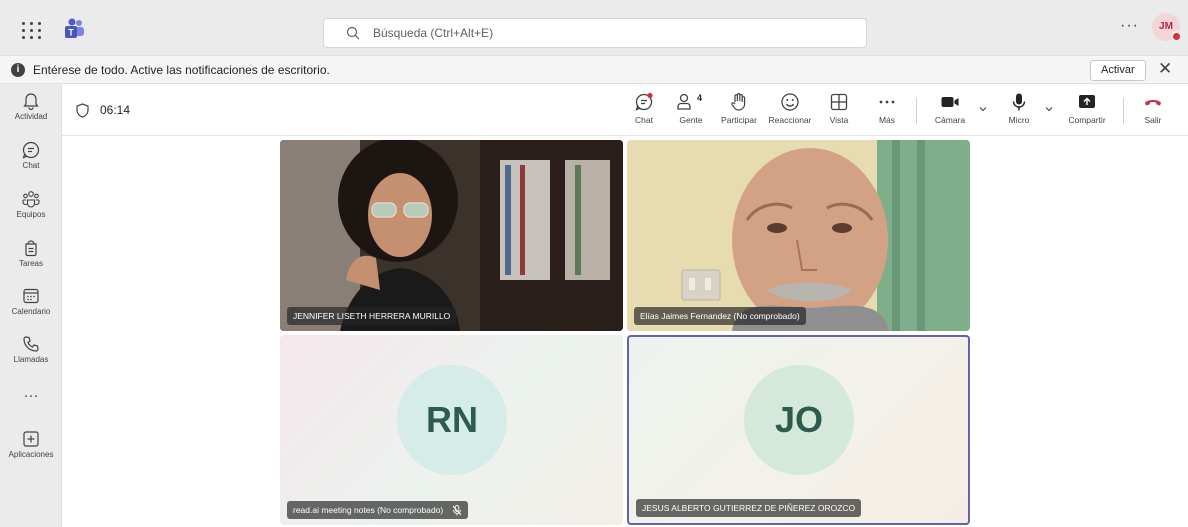 This screenshot has width=1188, height=527. Describe the element at coordinates (18, 70) in the screenshot. I see `info-icon: i` at that location.